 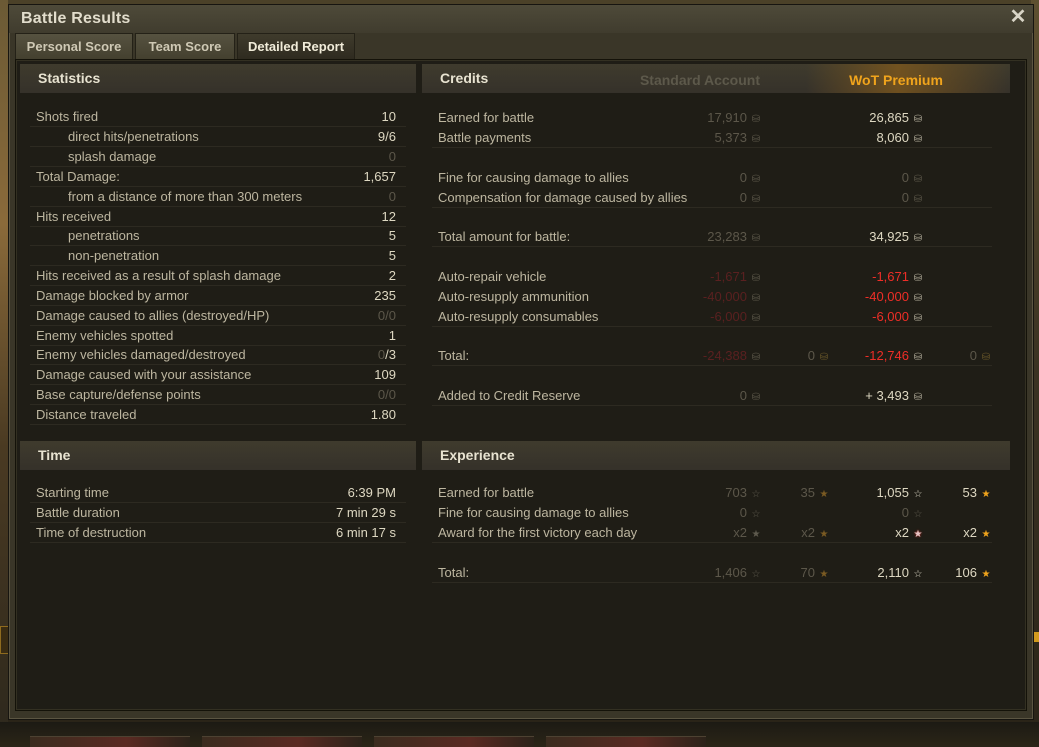 I want to click on credit-std-value: -40,000 ⛁, so click(x=732, y=297).